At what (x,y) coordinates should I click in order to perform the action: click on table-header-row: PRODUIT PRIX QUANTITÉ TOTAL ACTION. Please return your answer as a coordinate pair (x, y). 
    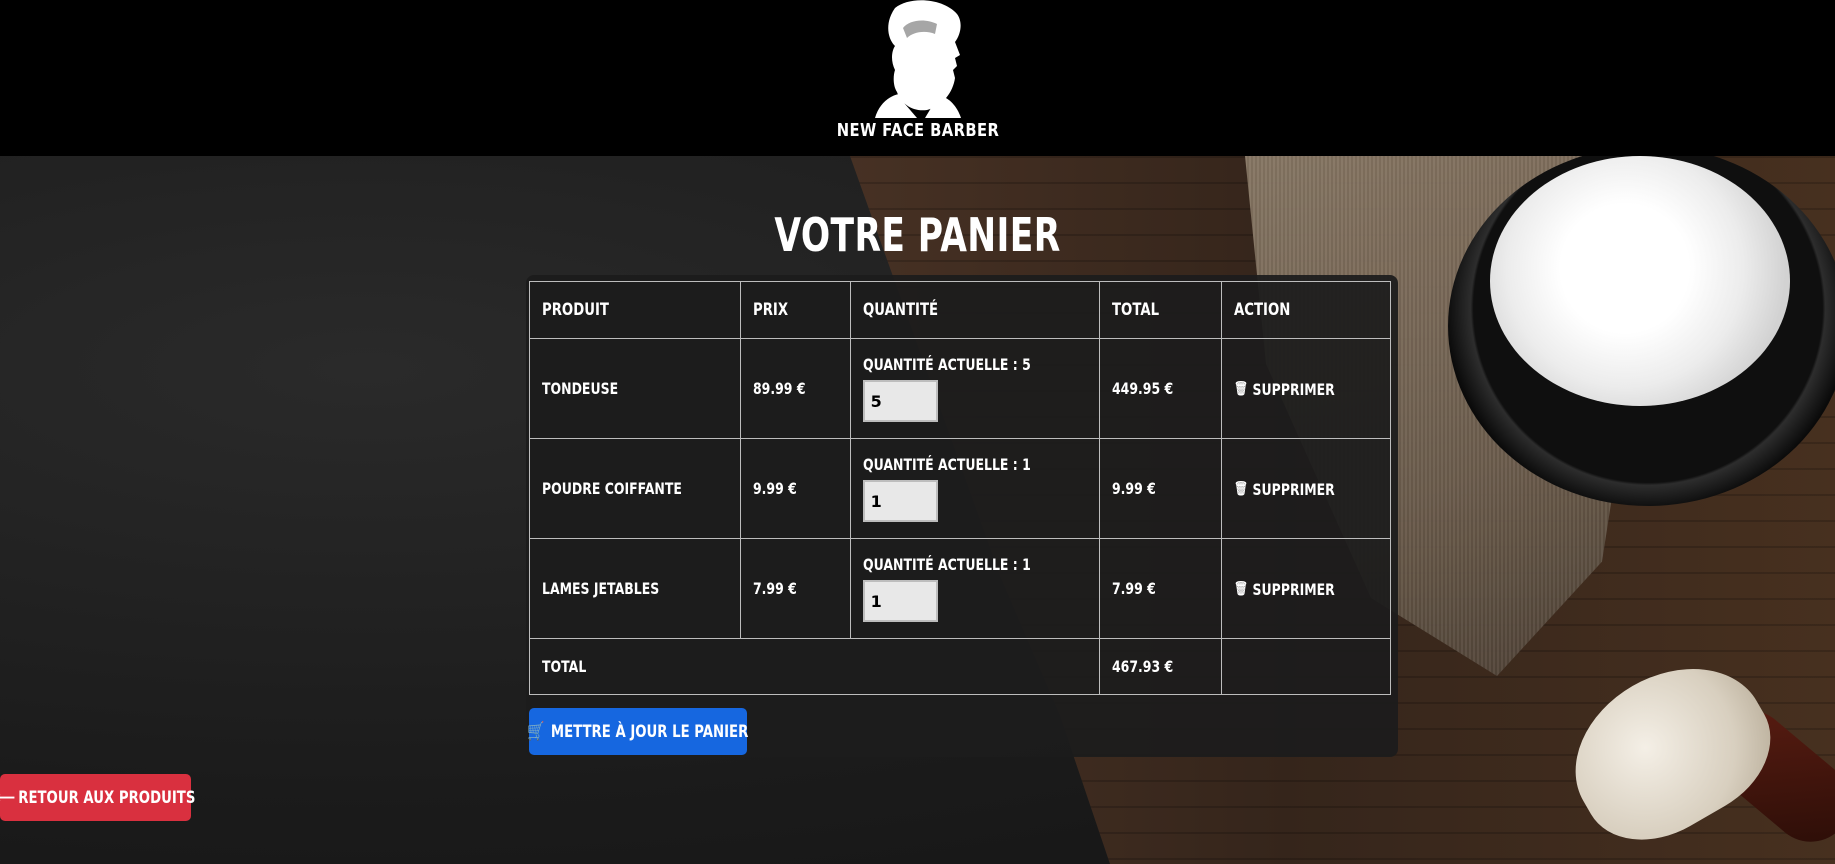
    Looking at the image, I should click on (960, 310).